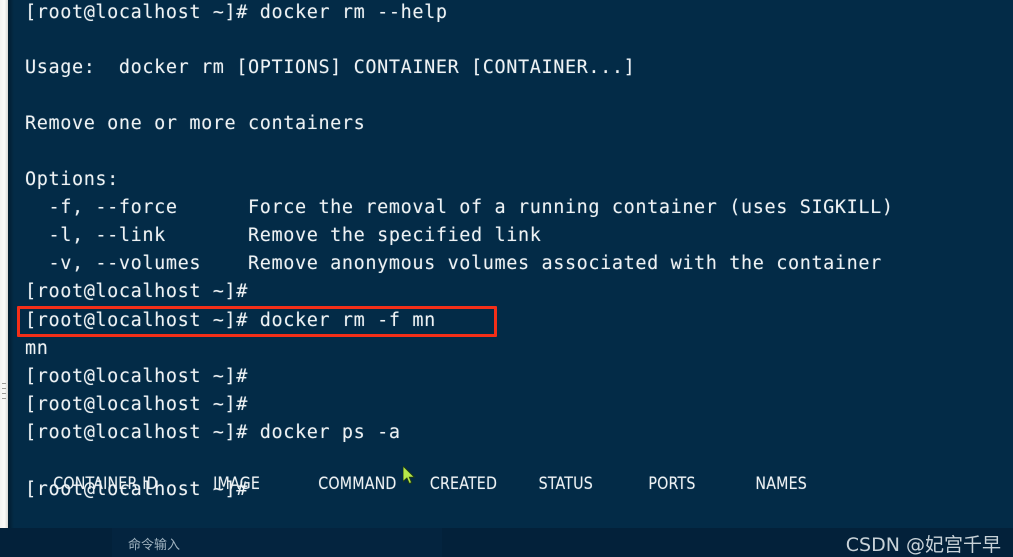 This screenshot has width=1013, height=557. What do you see at coordinates (154, 545) in the screenshot?
I see `command-input-label: 命令输入` at bounding box center [154, 545].